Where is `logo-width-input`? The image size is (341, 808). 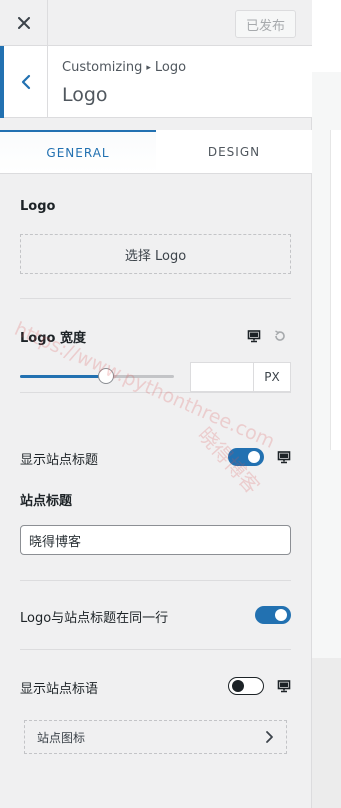
logo-width-input is located at coordinates (222, 377).